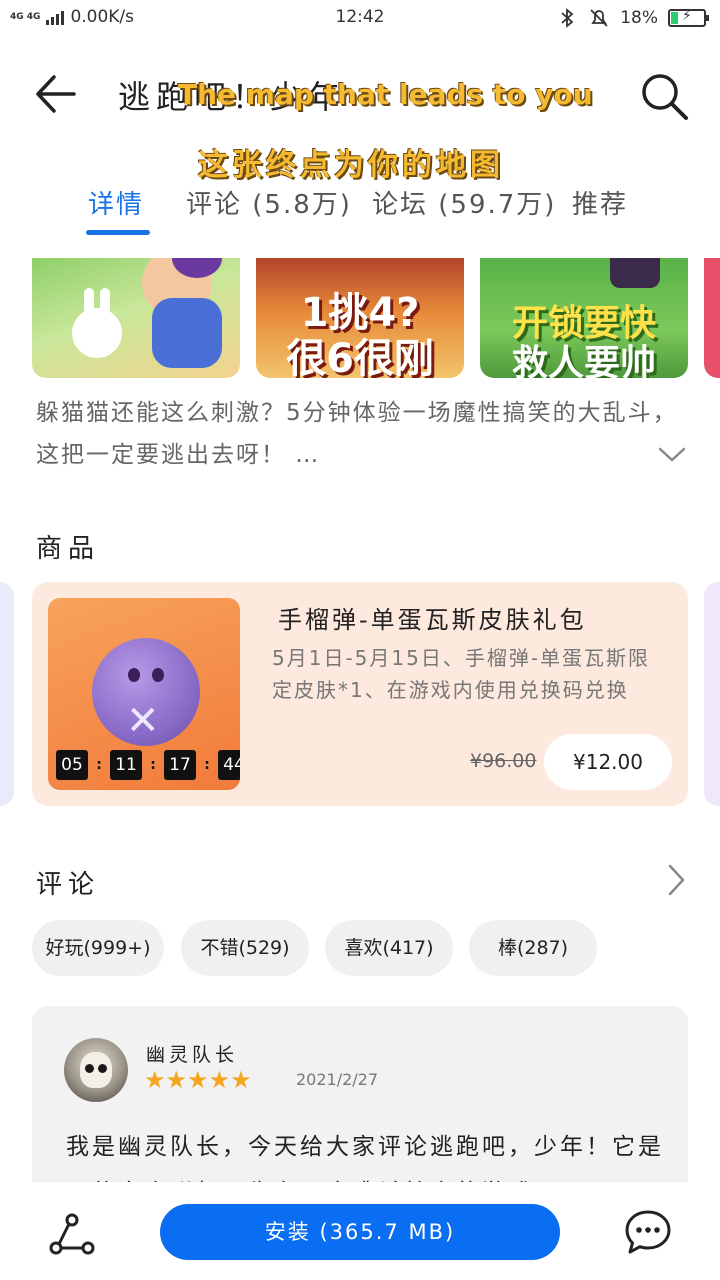 This screenshot has height=1280, width=720. I want to click on mute-bell-icon, so click(599, 18).